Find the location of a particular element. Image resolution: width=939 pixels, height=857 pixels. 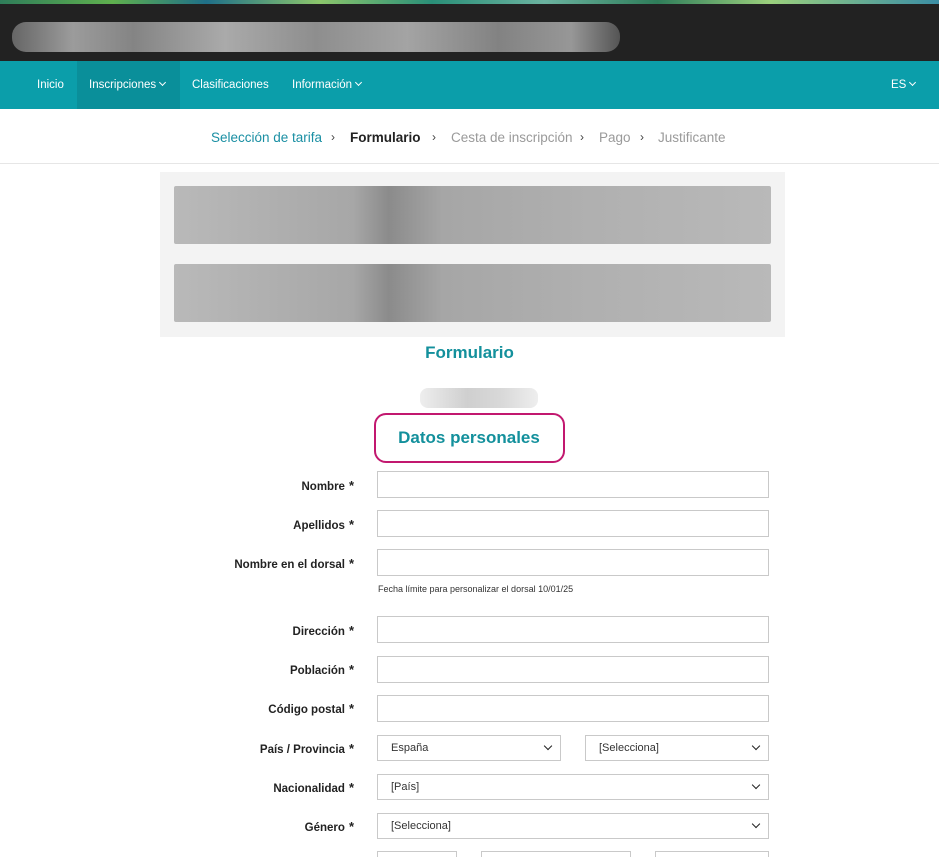

nav-inscripciones-label: Inscripciones is located at coordinates (123, 85).